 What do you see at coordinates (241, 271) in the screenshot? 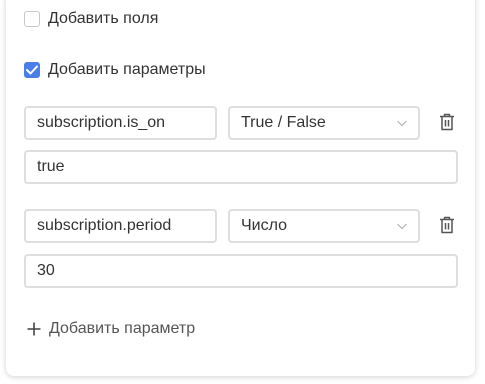
I see `param-value-input: 30` at bounding box center [241, 271].